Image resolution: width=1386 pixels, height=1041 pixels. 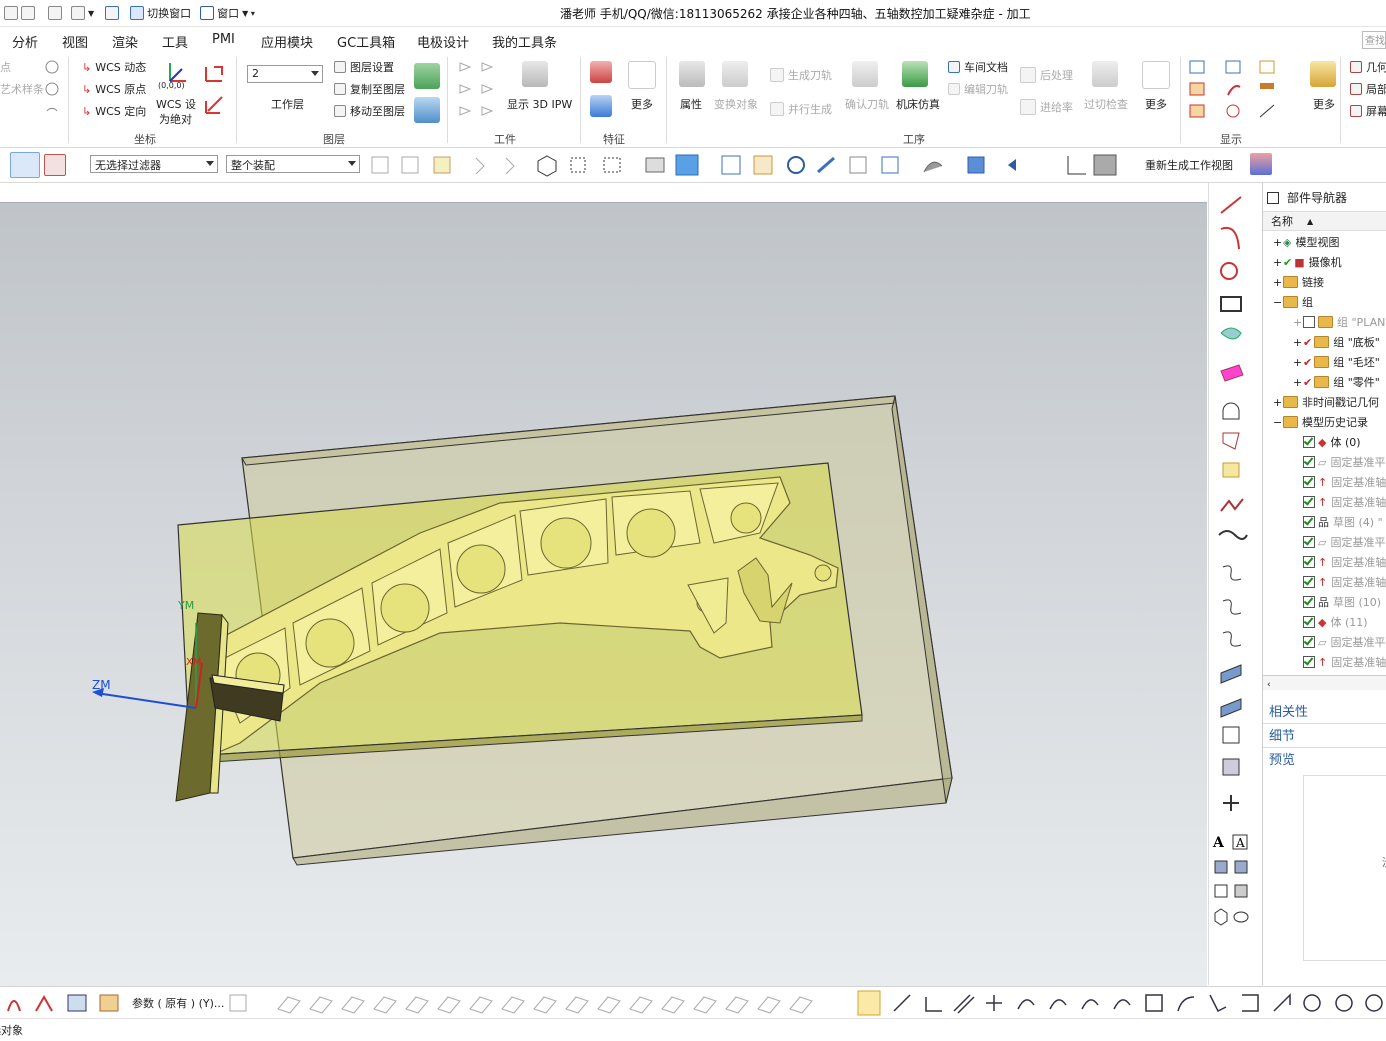 I want to click on tab-render: 渲染, so click(x=125, y=41).